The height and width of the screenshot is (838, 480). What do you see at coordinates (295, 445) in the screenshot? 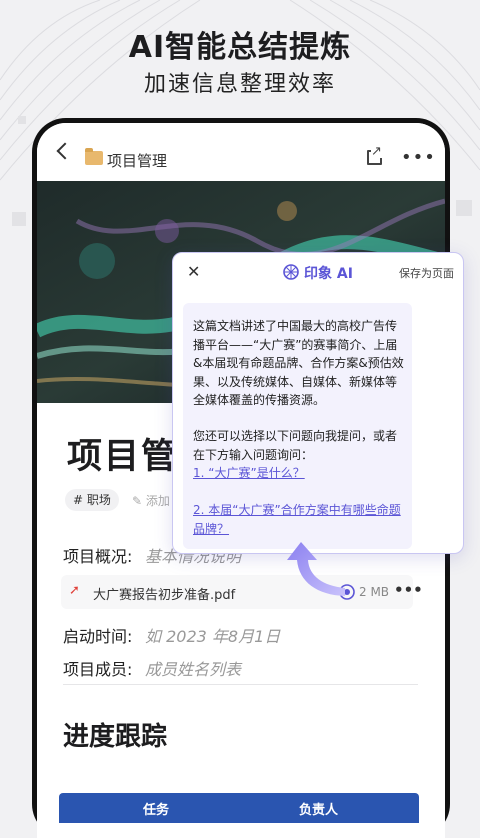
I see `ai-prompt-text: 您还可以选择以下问题向我提问，或者在下方输入问题询问：` at bounding box center [295, 445].